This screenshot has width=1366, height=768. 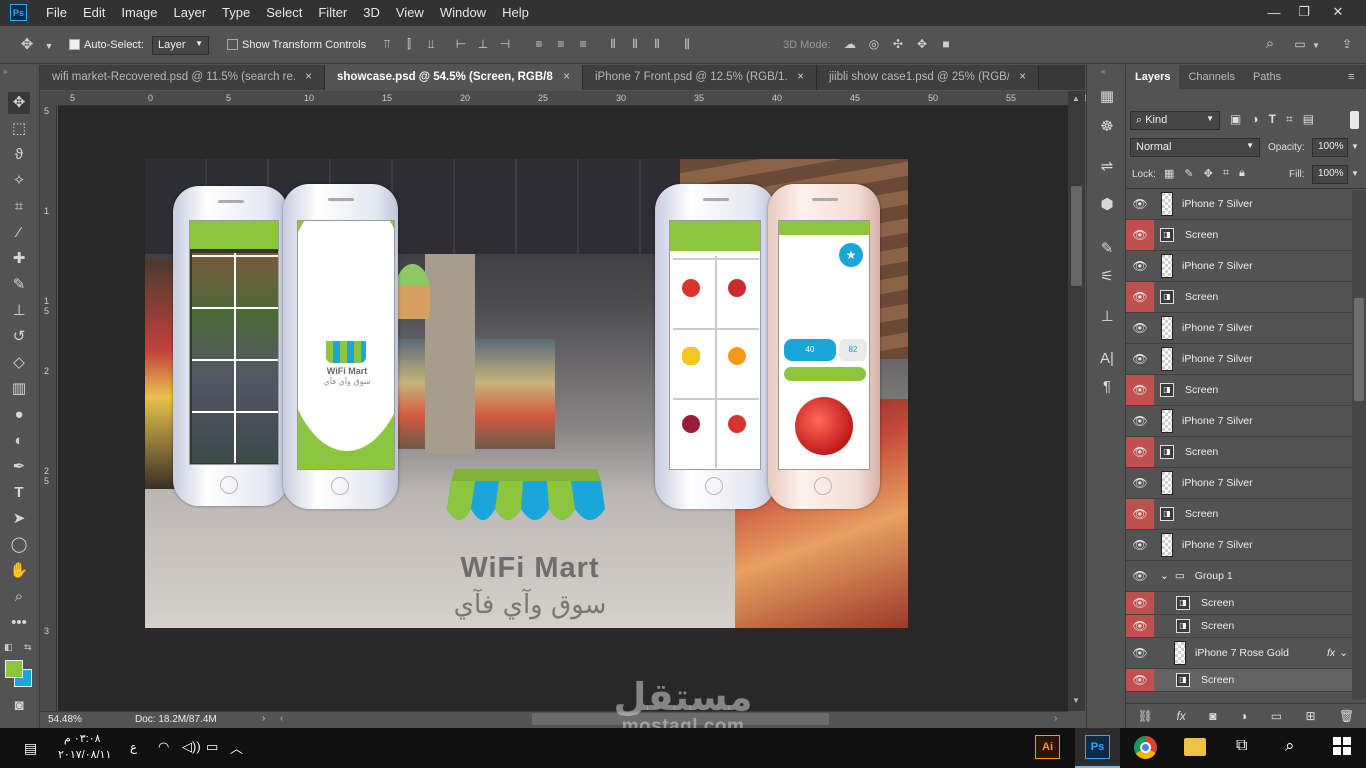 I want to click on align-top-icon: ⫪, so click(x=387, y=44).